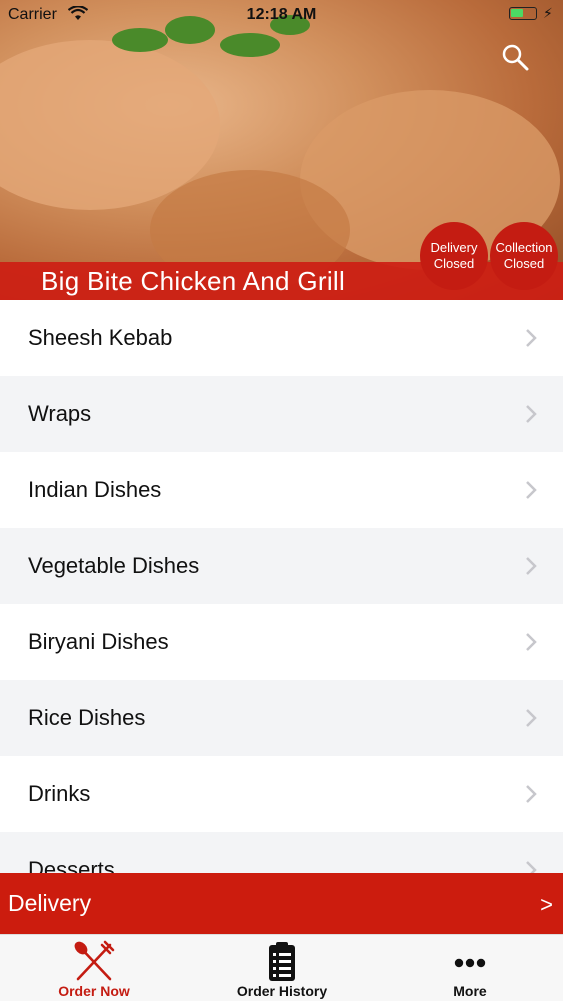  I want to click on tab-order-history: Order History, so click(282, 968).